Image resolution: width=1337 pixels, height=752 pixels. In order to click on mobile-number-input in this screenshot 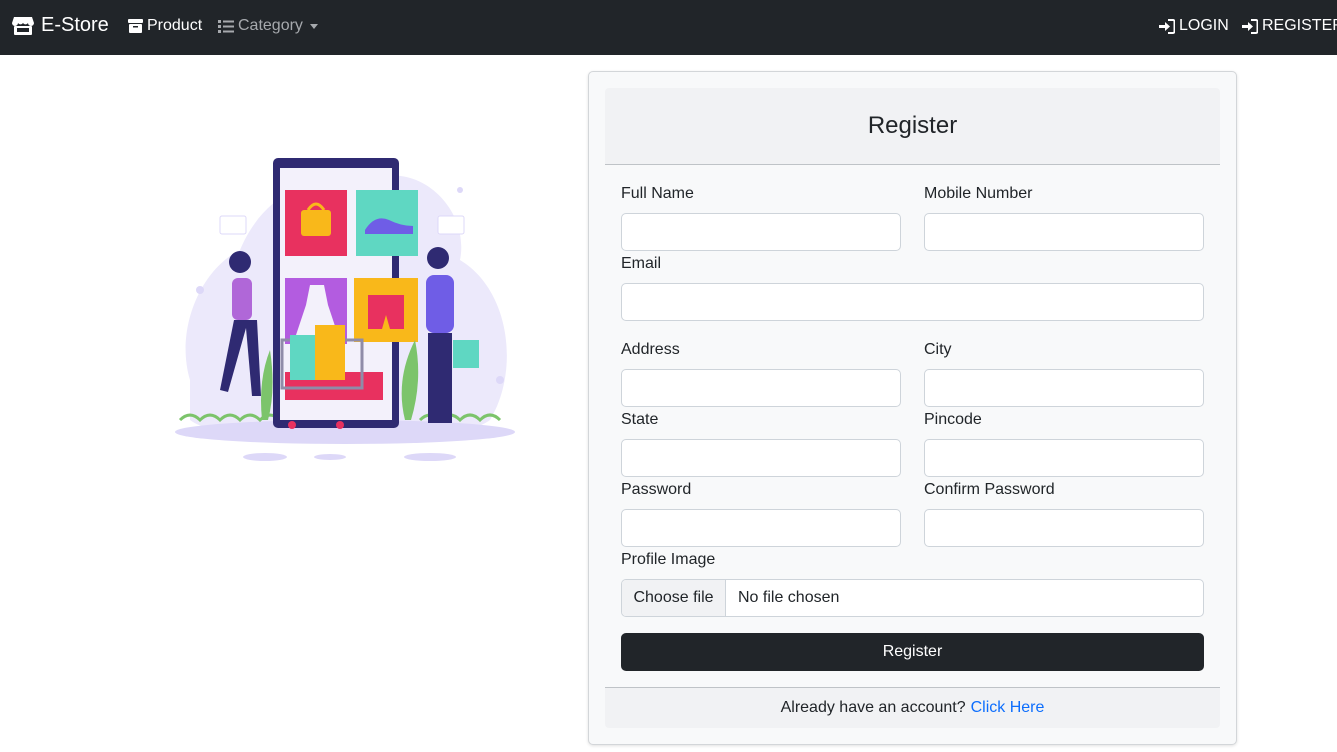, I will do `click(1064, 232)`.